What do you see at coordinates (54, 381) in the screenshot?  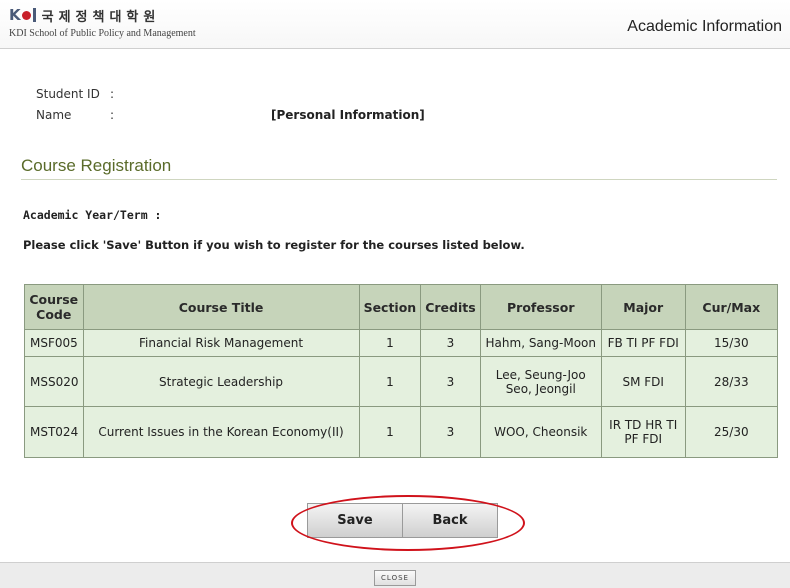 I see `course-code-cell: MSS020` at bounding box center [54, 381].